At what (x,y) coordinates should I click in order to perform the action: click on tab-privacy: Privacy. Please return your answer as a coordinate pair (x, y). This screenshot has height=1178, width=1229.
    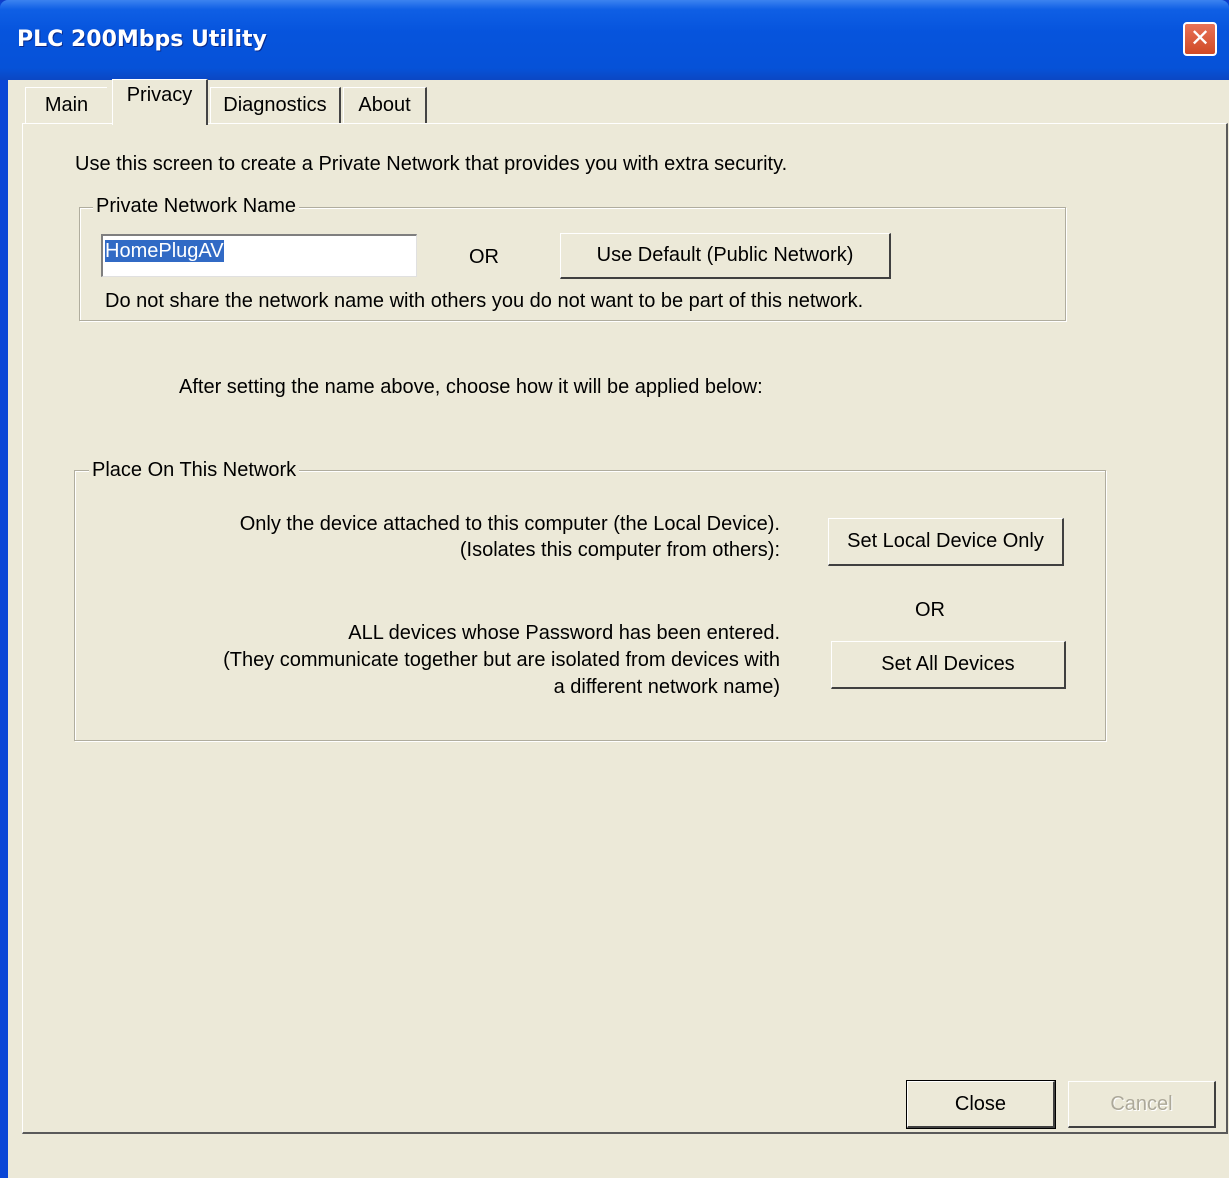
    Looking at the image, I should click on (160, 102).